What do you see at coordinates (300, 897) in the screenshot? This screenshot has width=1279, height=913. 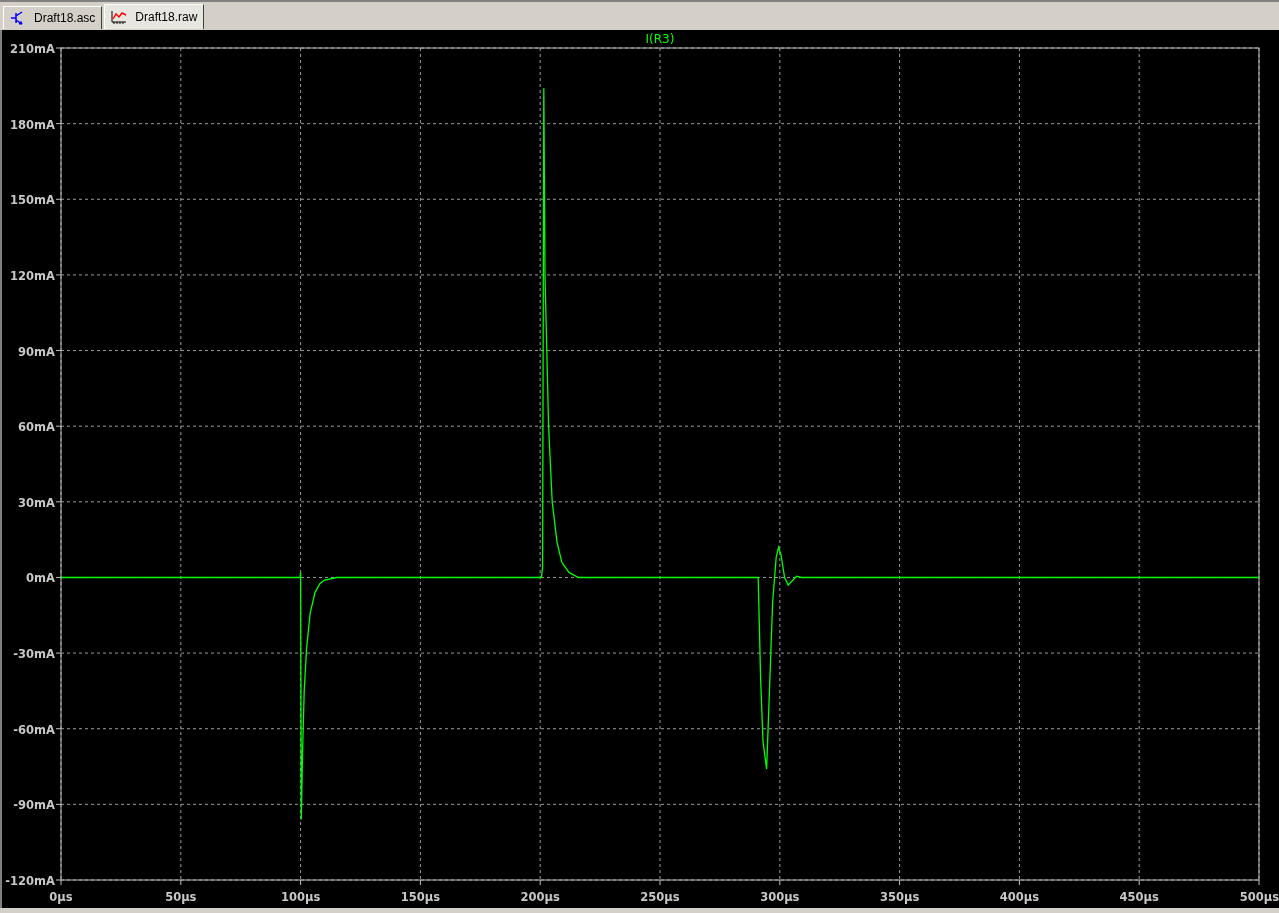 I see `x-axis-label: 100µs` at bounding box center [300, 897].